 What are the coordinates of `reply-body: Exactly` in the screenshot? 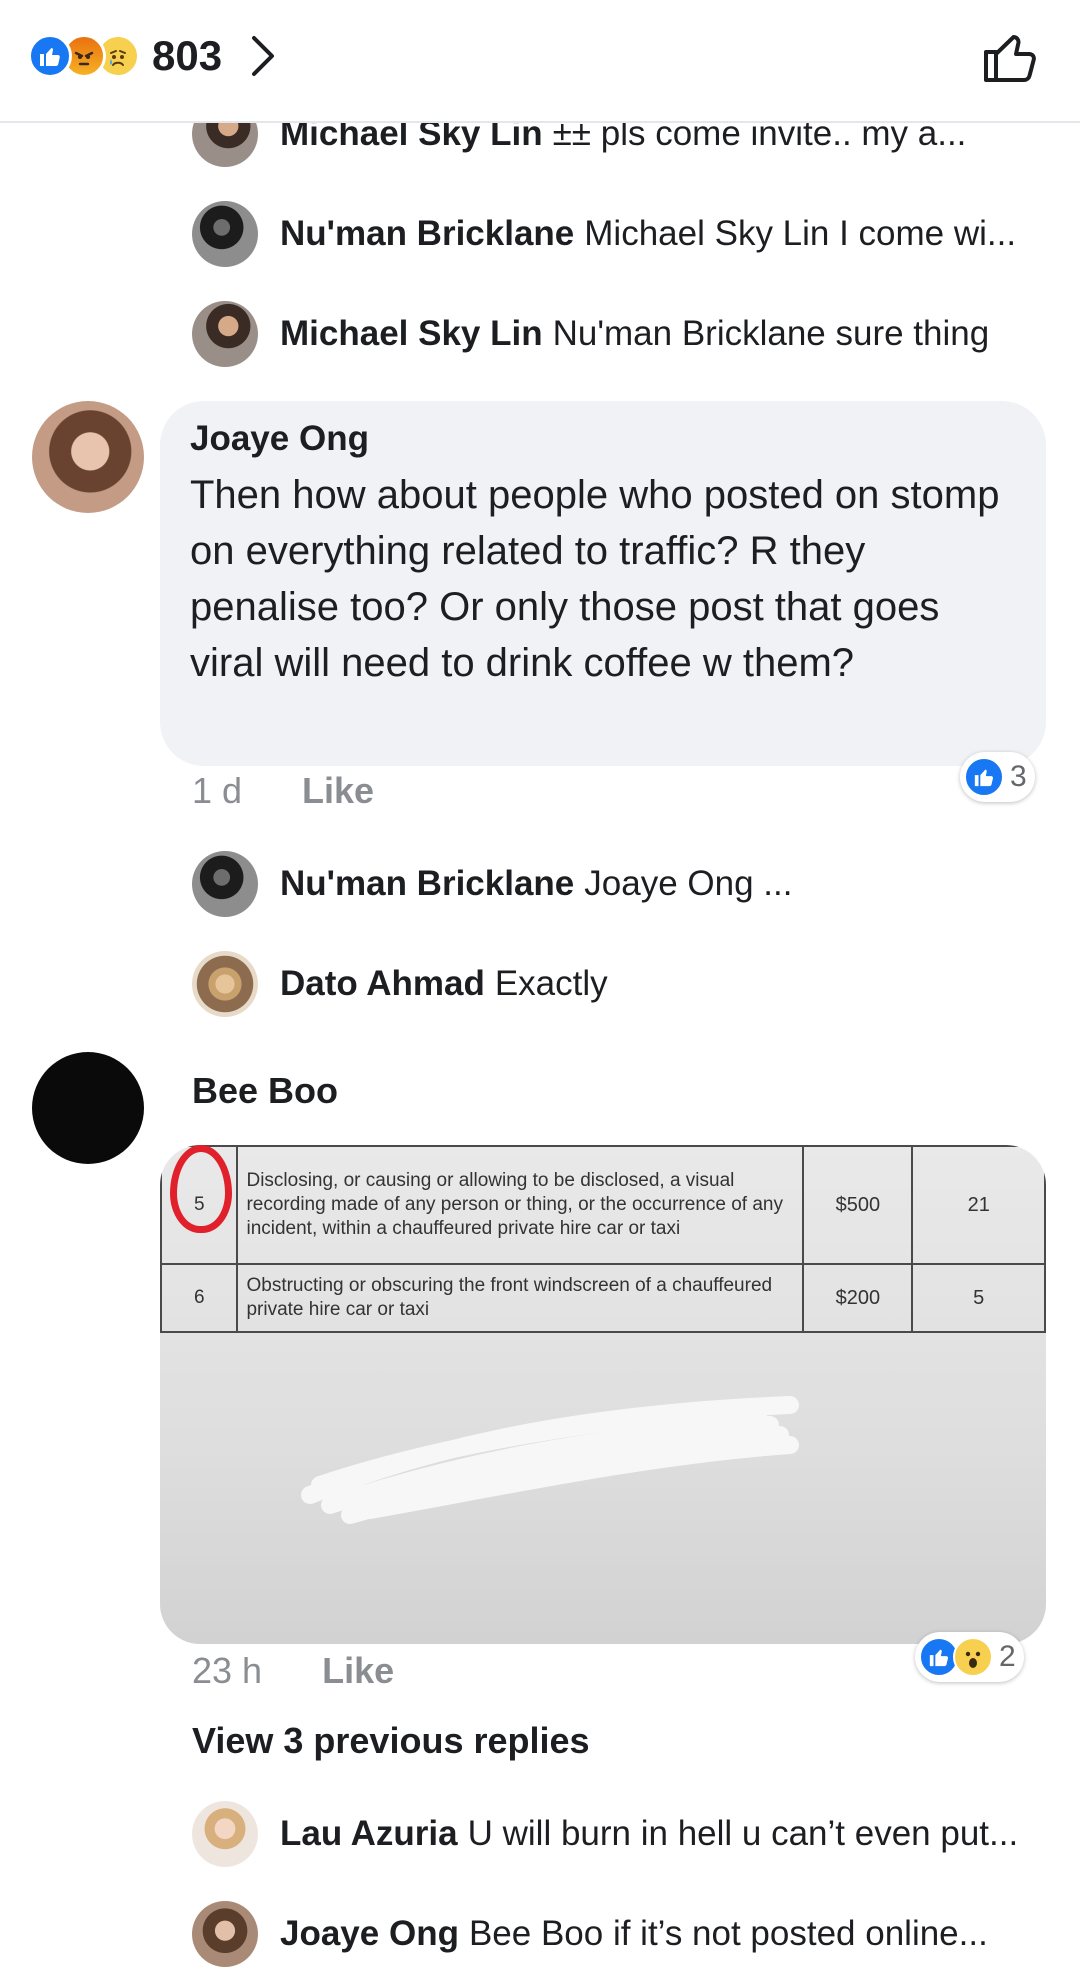 It's located at (551, 983).